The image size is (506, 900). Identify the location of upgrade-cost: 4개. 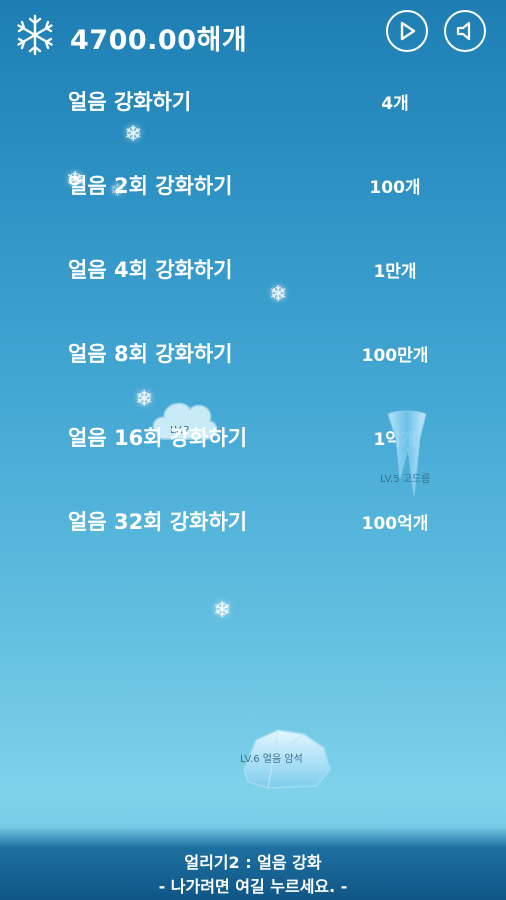
(395, 104).